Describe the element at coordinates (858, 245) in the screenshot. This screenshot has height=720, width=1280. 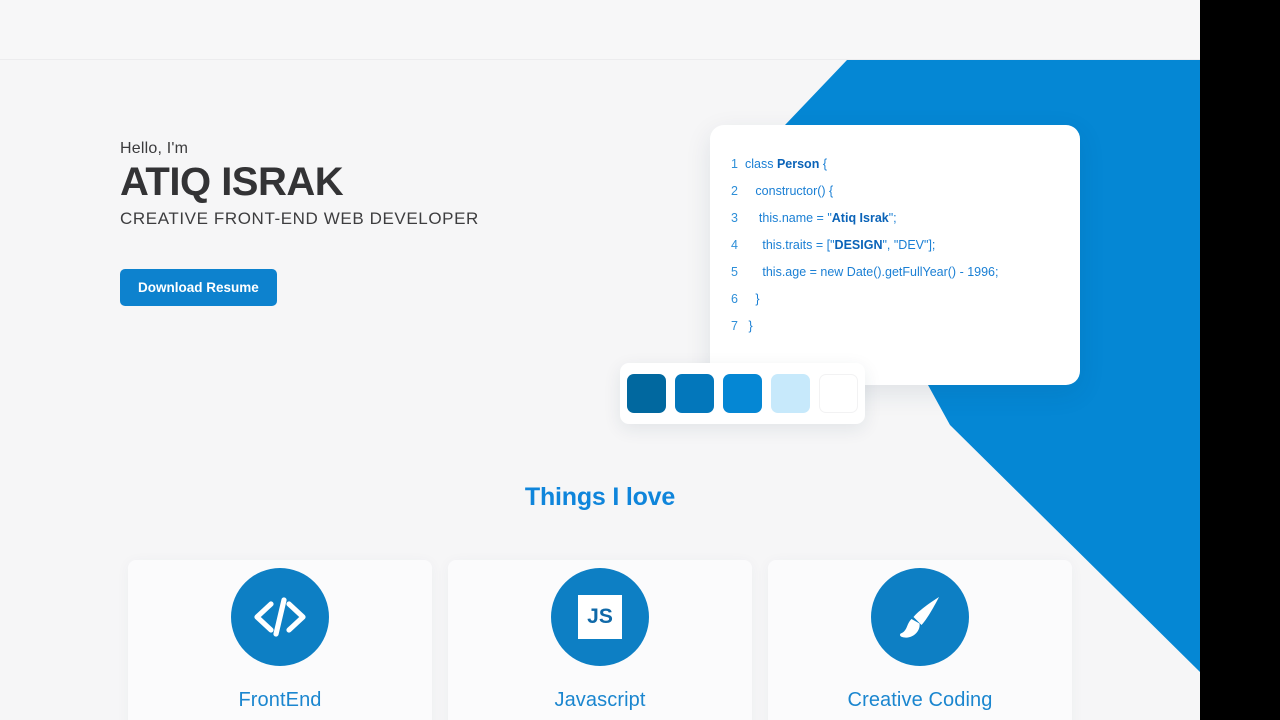
I see `code-keyword: DESIGN` at that location.